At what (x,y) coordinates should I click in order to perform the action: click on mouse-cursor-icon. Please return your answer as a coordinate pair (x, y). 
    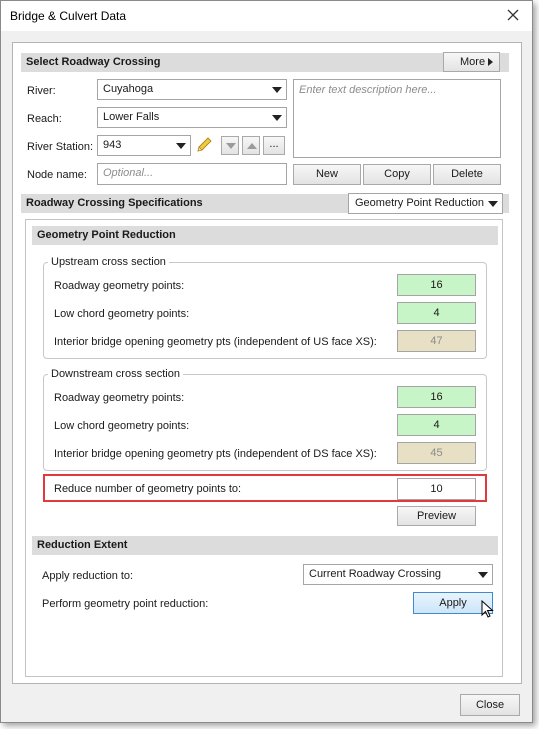
    Looking at the image, I should click on (488, 611).